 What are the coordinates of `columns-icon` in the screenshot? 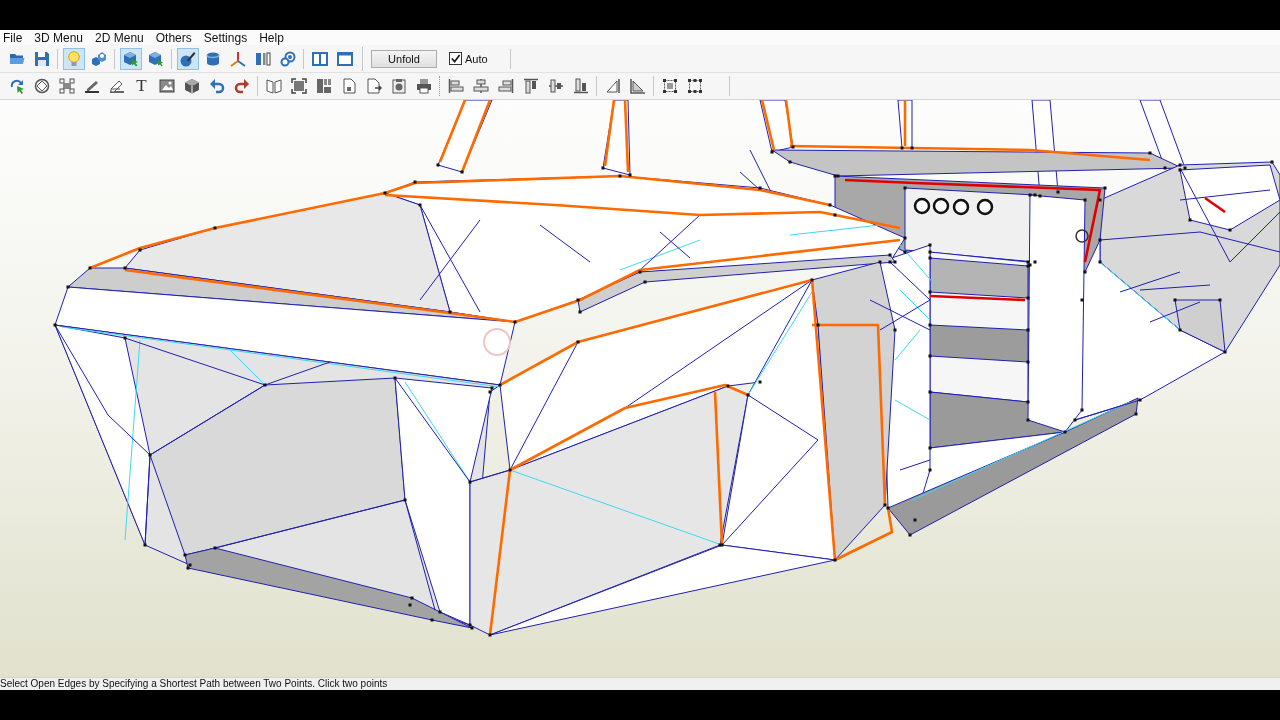 It's located at (262, 58).